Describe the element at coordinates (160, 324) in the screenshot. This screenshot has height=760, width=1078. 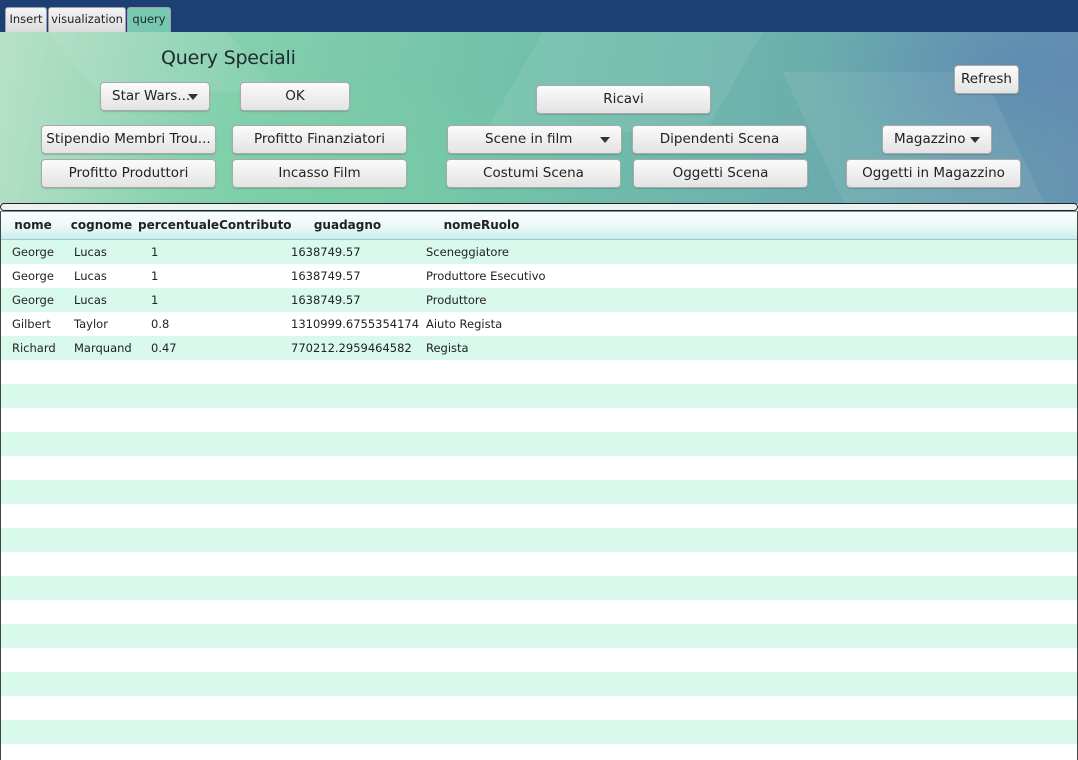
I see `cell-percentuale-contributo: 0.8` at that location.